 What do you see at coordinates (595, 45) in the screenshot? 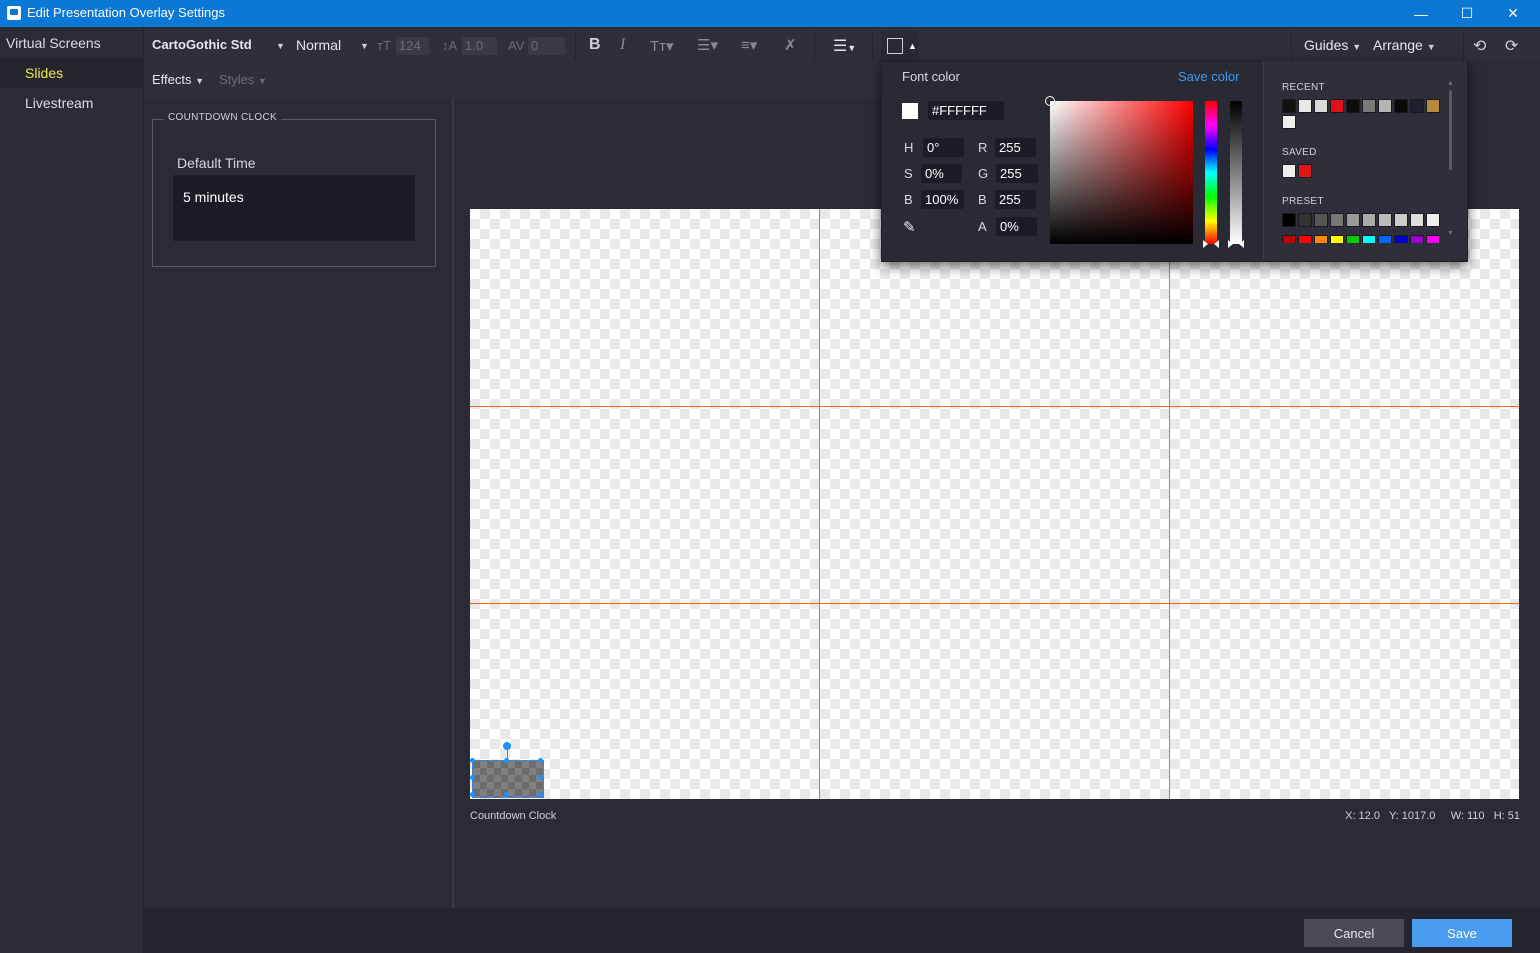
I see `bold-icon: B` at bounding box center [595, 45].